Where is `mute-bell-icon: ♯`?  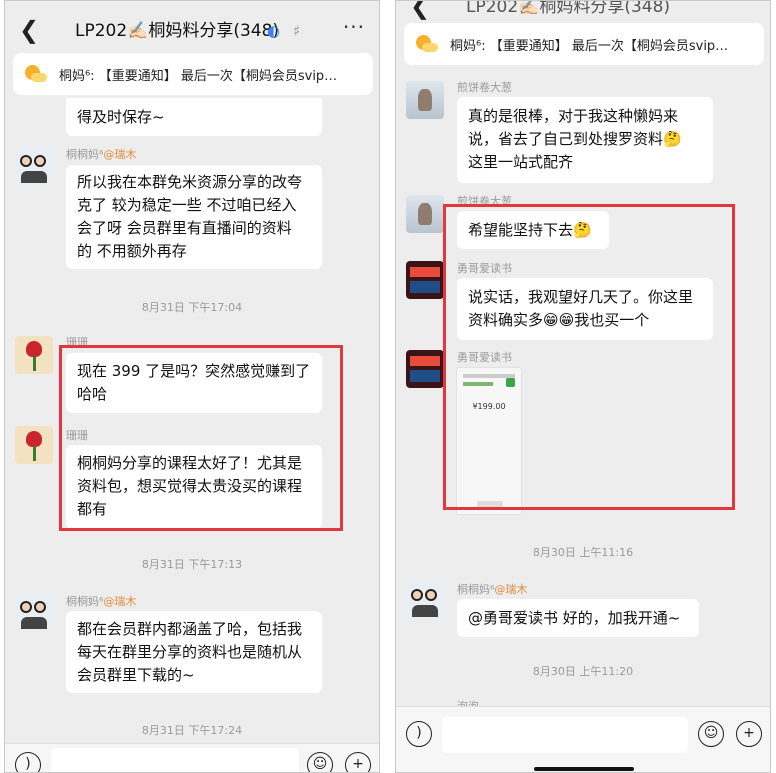
mute-bell-icon: ♯ is located at coordinates (297, 31).